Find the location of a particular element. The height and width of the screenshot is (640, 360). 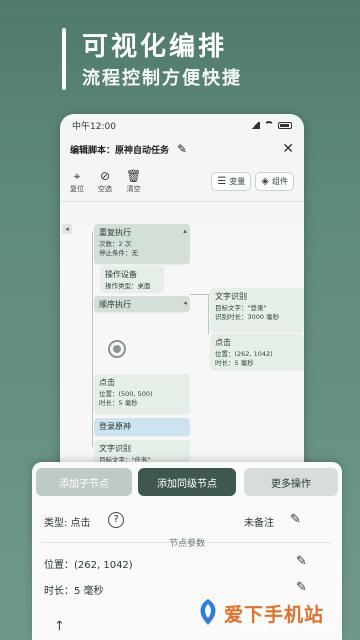

editor-header: 编辑脚本：原神自动任务 ✎ ✕ is located at coordinates (182, 149).